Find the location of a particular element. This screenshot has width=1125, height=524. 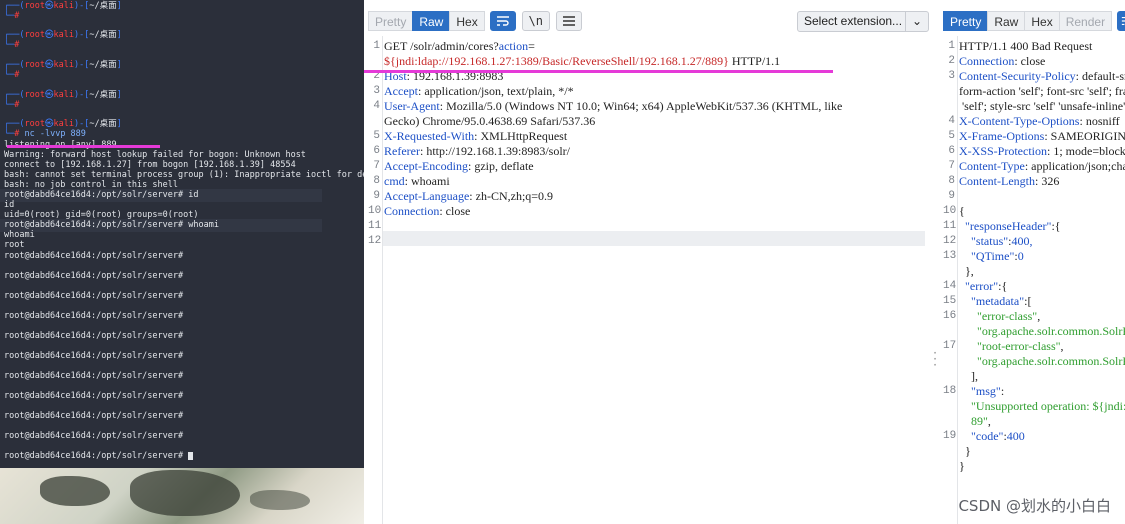

json-string: "org.apache.solr.common.SolrException" is located at coordinates (1051, 331).